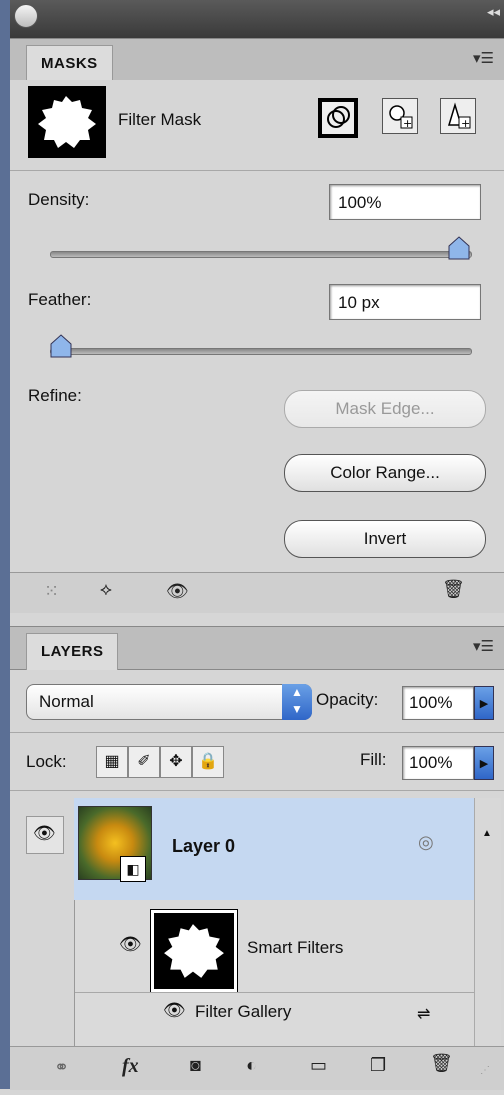 The width and height of the screenshot is (504, 1095). What do you see at coordinates (261, 254) in the screenshot?
I see `density-slider` at bounding box center [261, 254].